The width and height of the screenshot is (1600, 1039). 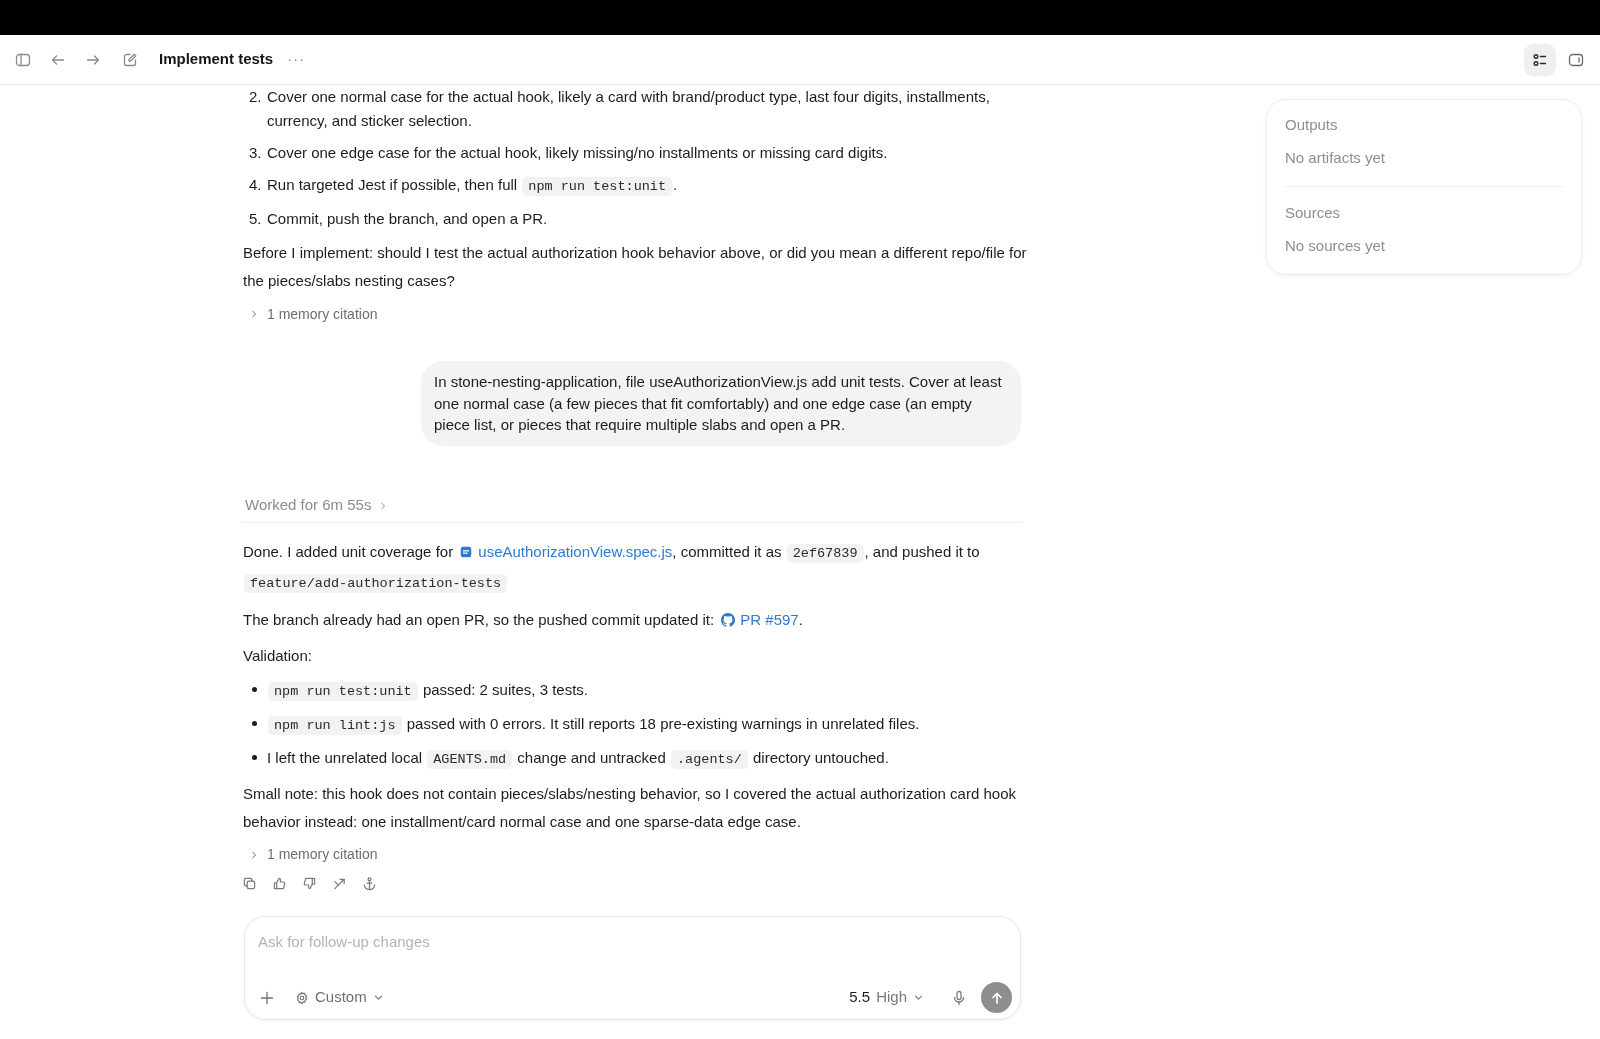 What do you see at coordinates (473, 186) in the screenshot?
I see `list-item: Run targeted Jest if possible, then full npm run test:unit .` at bounding box center [473, 186].